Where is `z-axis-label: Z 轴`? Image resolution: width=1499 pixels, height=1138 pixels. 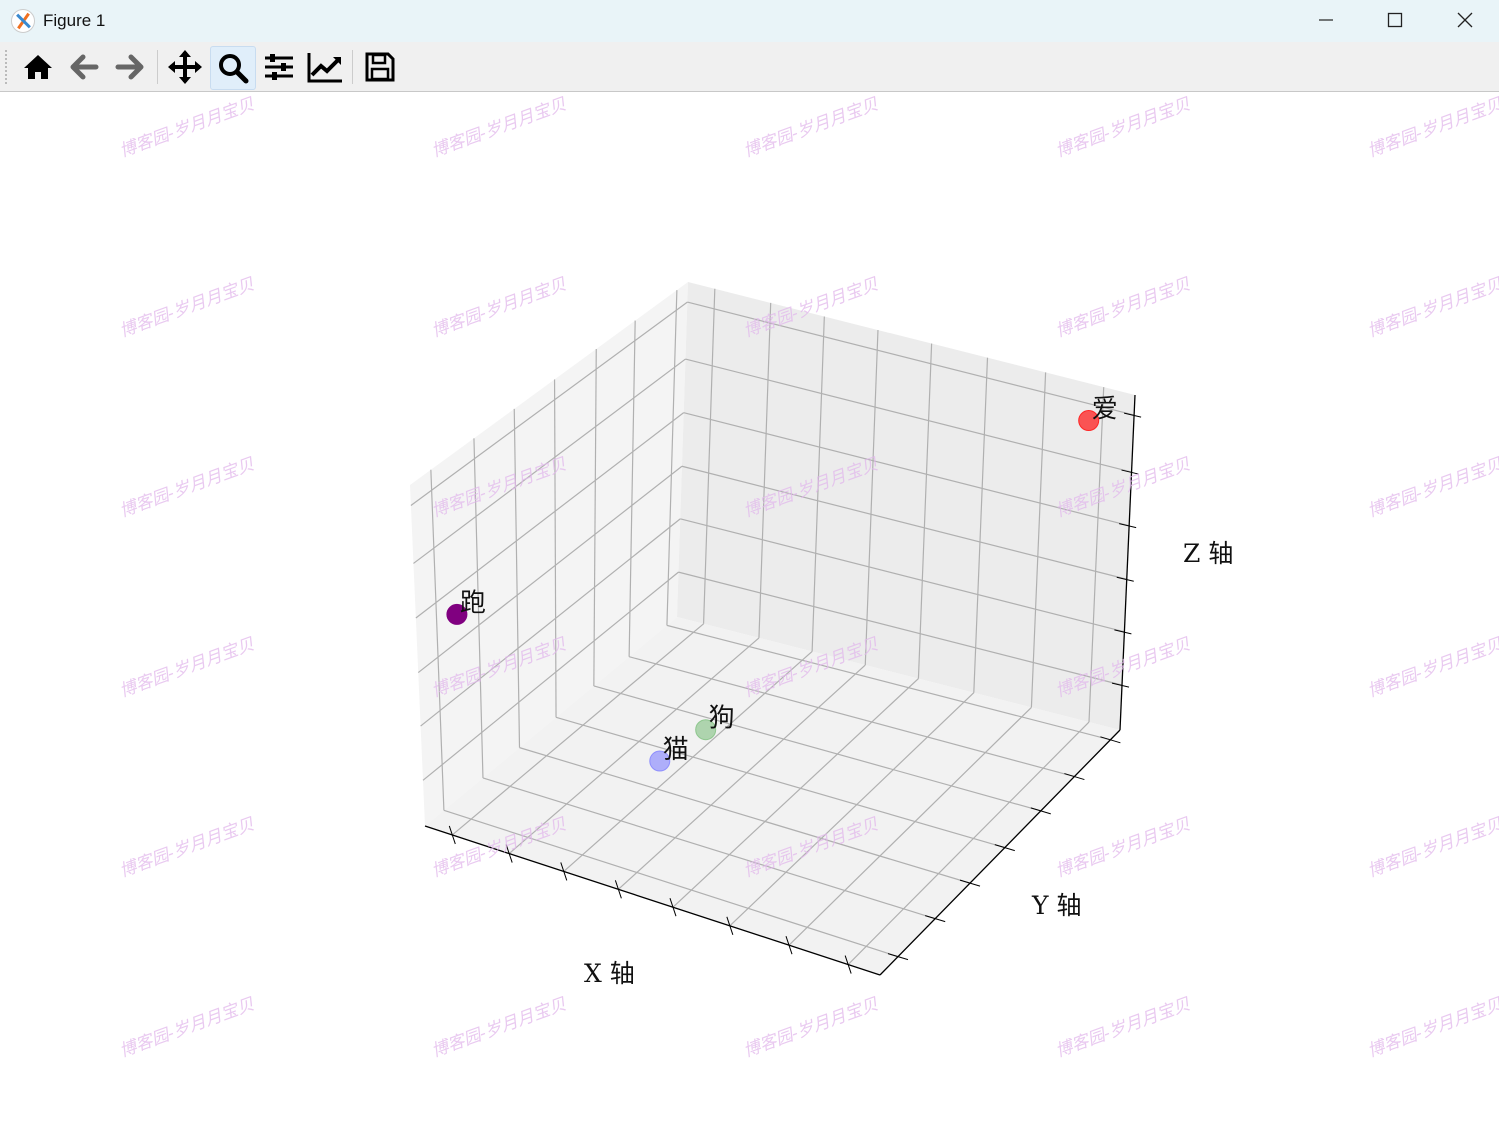
z-axis-label: Z 轴 is located at coordinates (1208, 553).